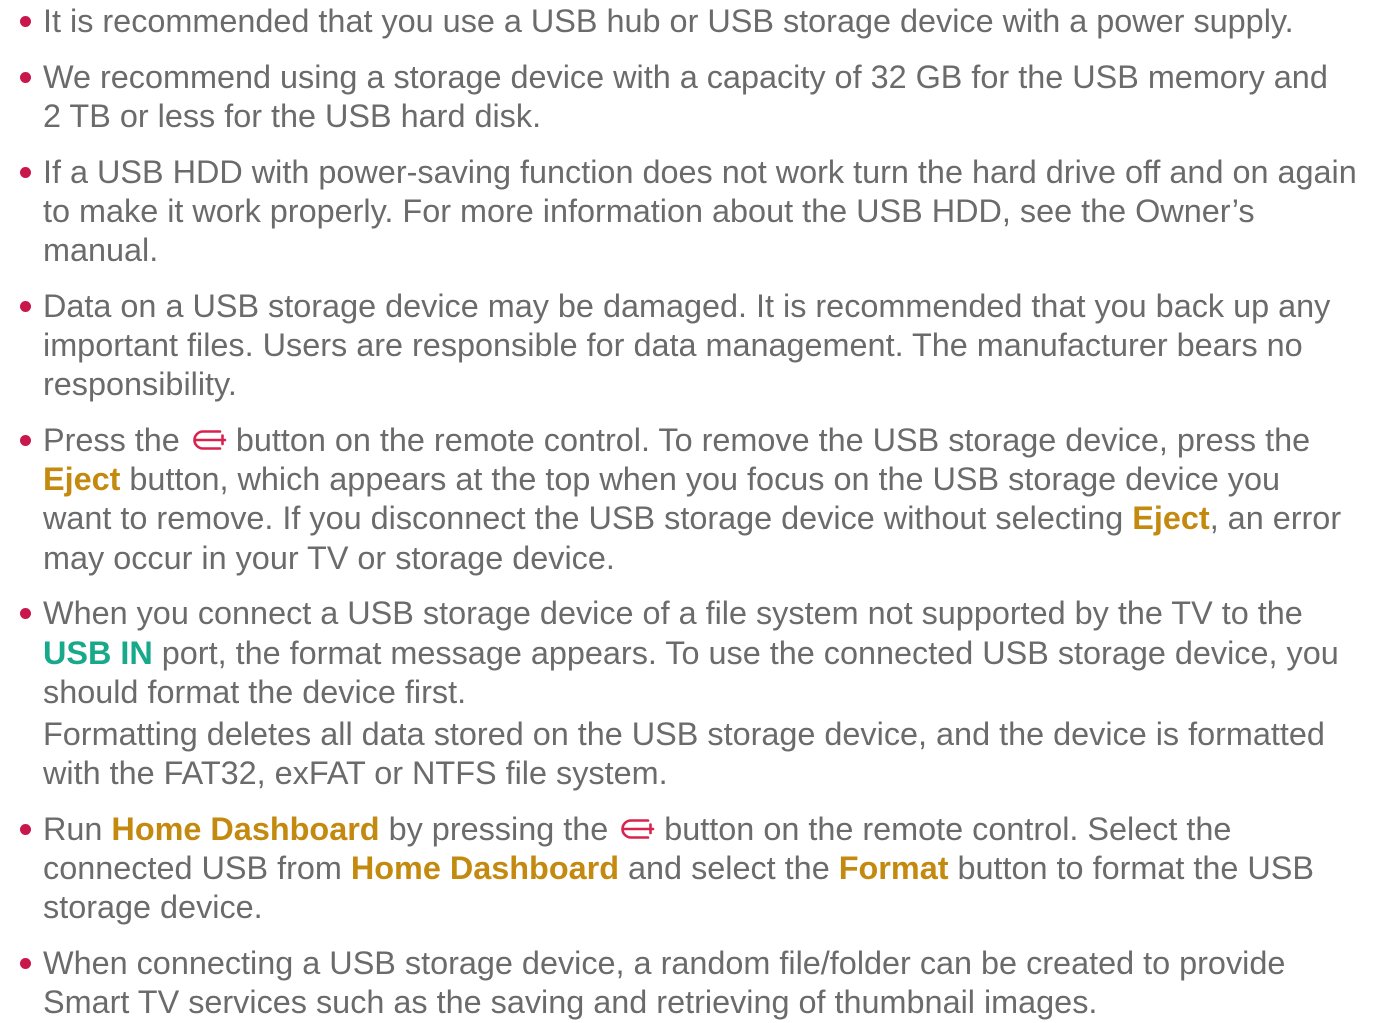 The width and height of the screenshot is (1375, 1023). What do you see at coordinates (1131, 867) in the screenshot?
I see `text-run: button to format the USB` at bounding box center [1131, 867].